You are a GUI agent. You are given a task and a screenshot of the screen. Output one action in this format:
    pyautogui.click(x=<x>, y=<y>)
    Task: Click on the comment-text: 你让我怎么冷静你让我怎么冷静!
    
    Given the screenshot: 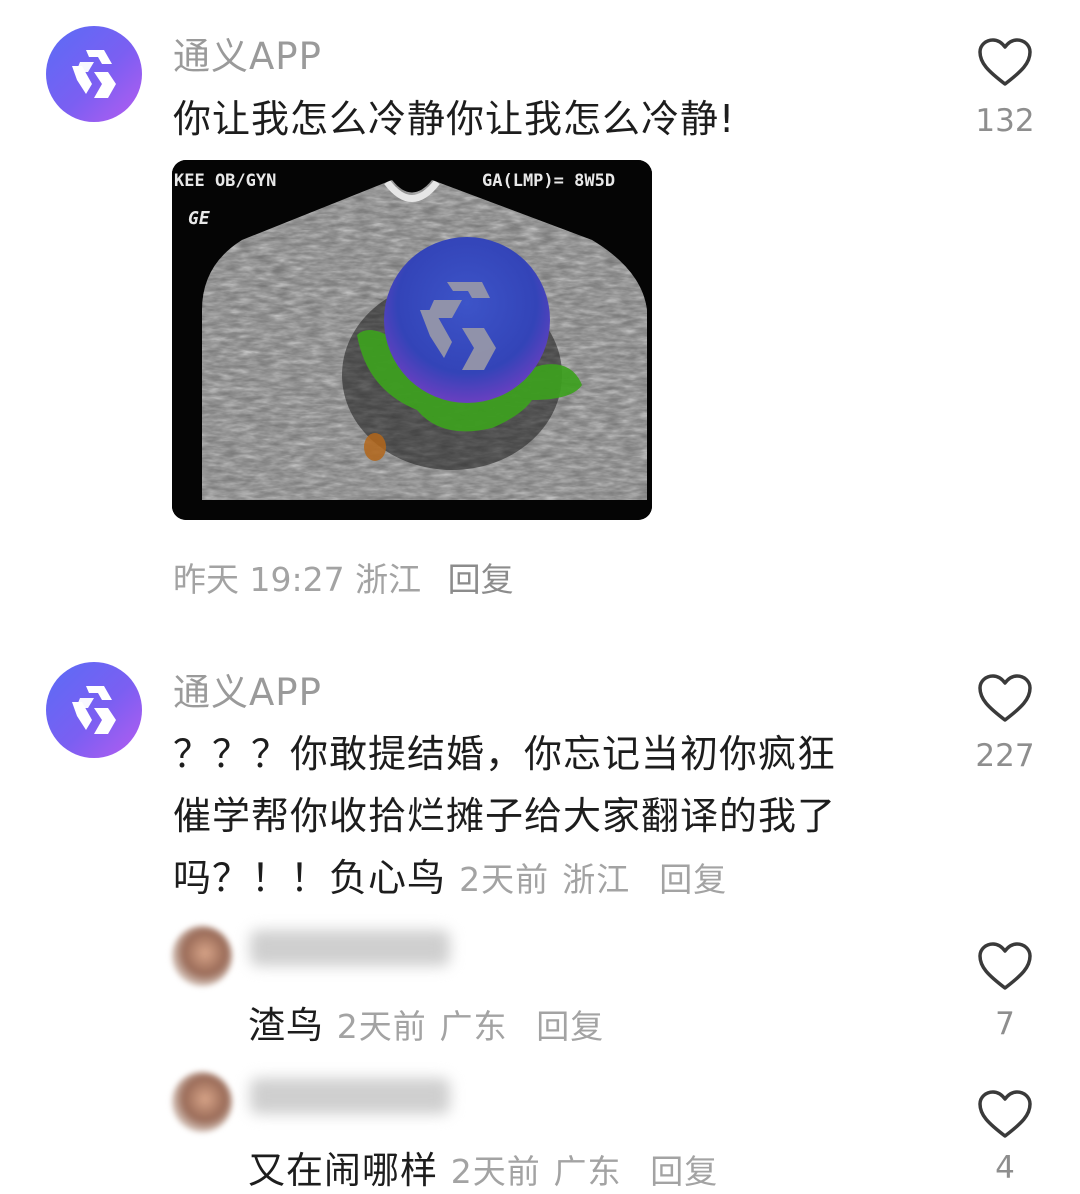 What is the action you would take?
    pyautogui.click(x=454, y=119)
    